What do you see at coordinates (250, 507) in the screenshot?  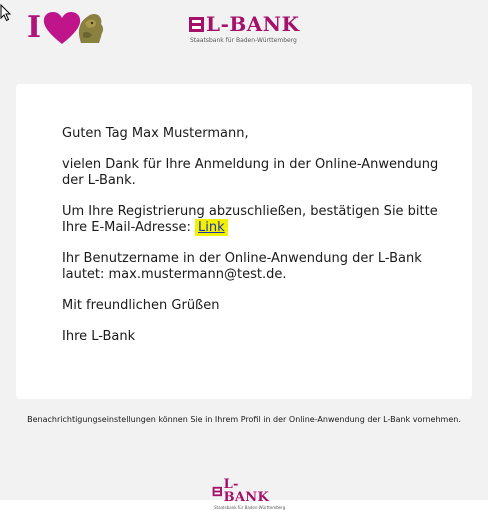 I see `footer-brand-tagline: Staatsbank für Baden-Württemberg` at bounding box center [250, 507].